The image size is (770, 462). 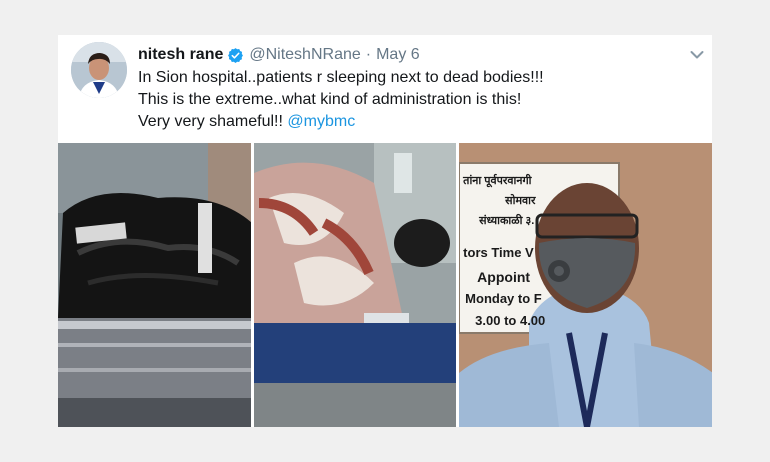 I want to click on author-avatar, so click(x=99, y=70).